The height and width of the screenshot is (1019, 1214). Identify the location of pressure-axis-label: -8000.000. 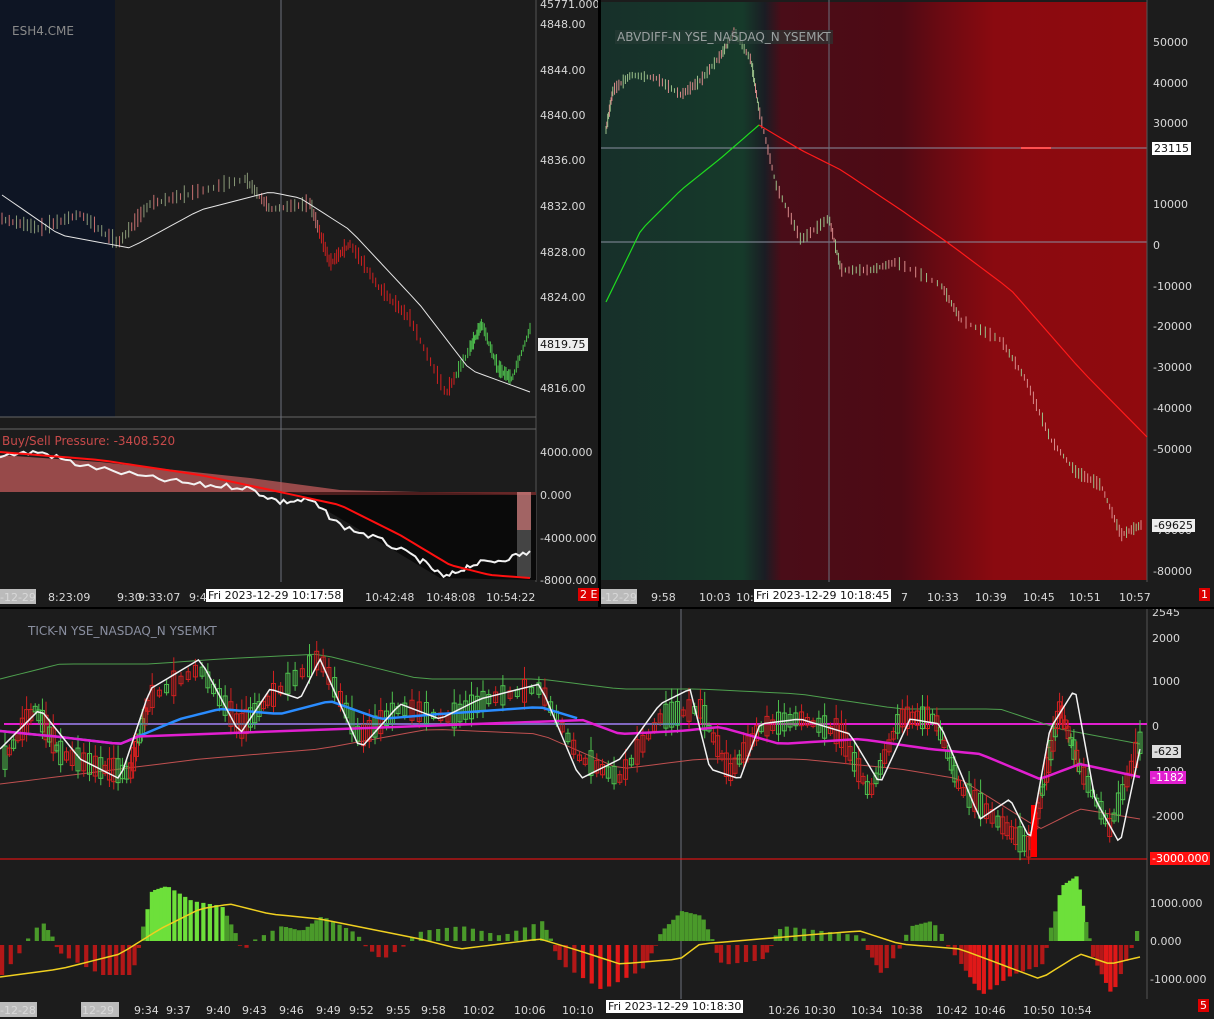
(568, 580).